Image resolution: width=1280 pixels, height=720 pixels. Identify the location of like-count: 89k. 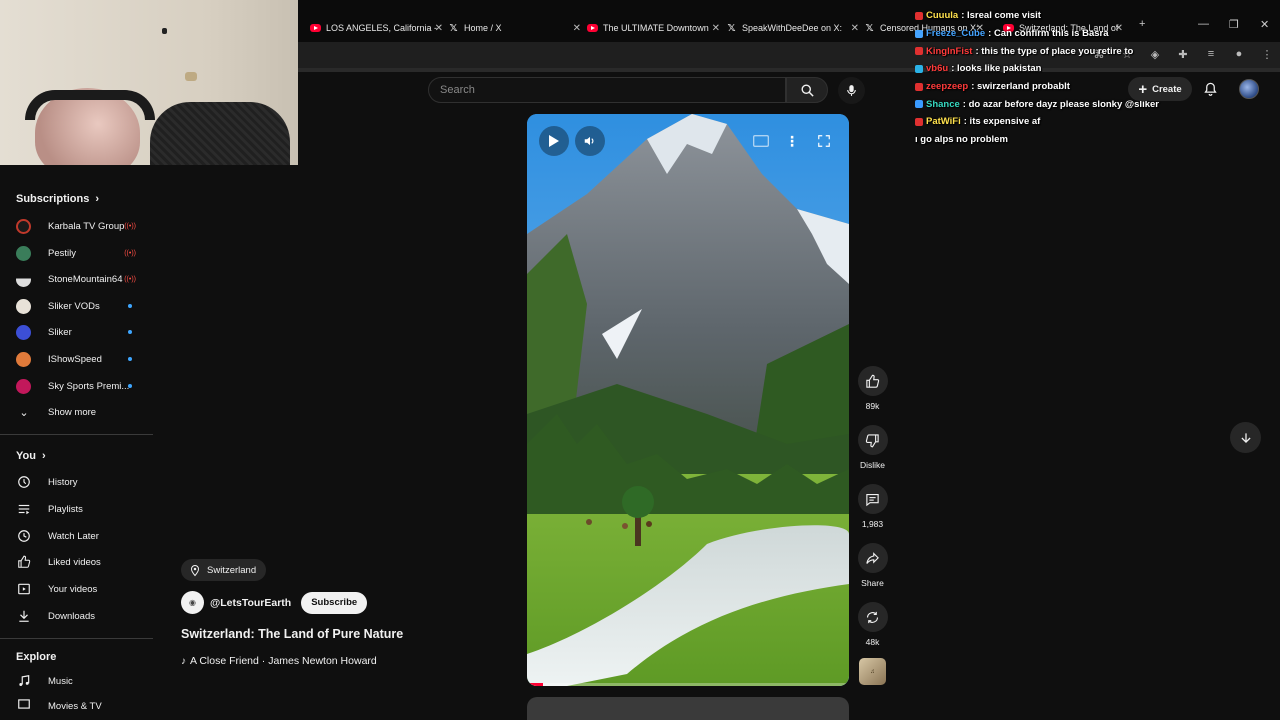
(872, 406).